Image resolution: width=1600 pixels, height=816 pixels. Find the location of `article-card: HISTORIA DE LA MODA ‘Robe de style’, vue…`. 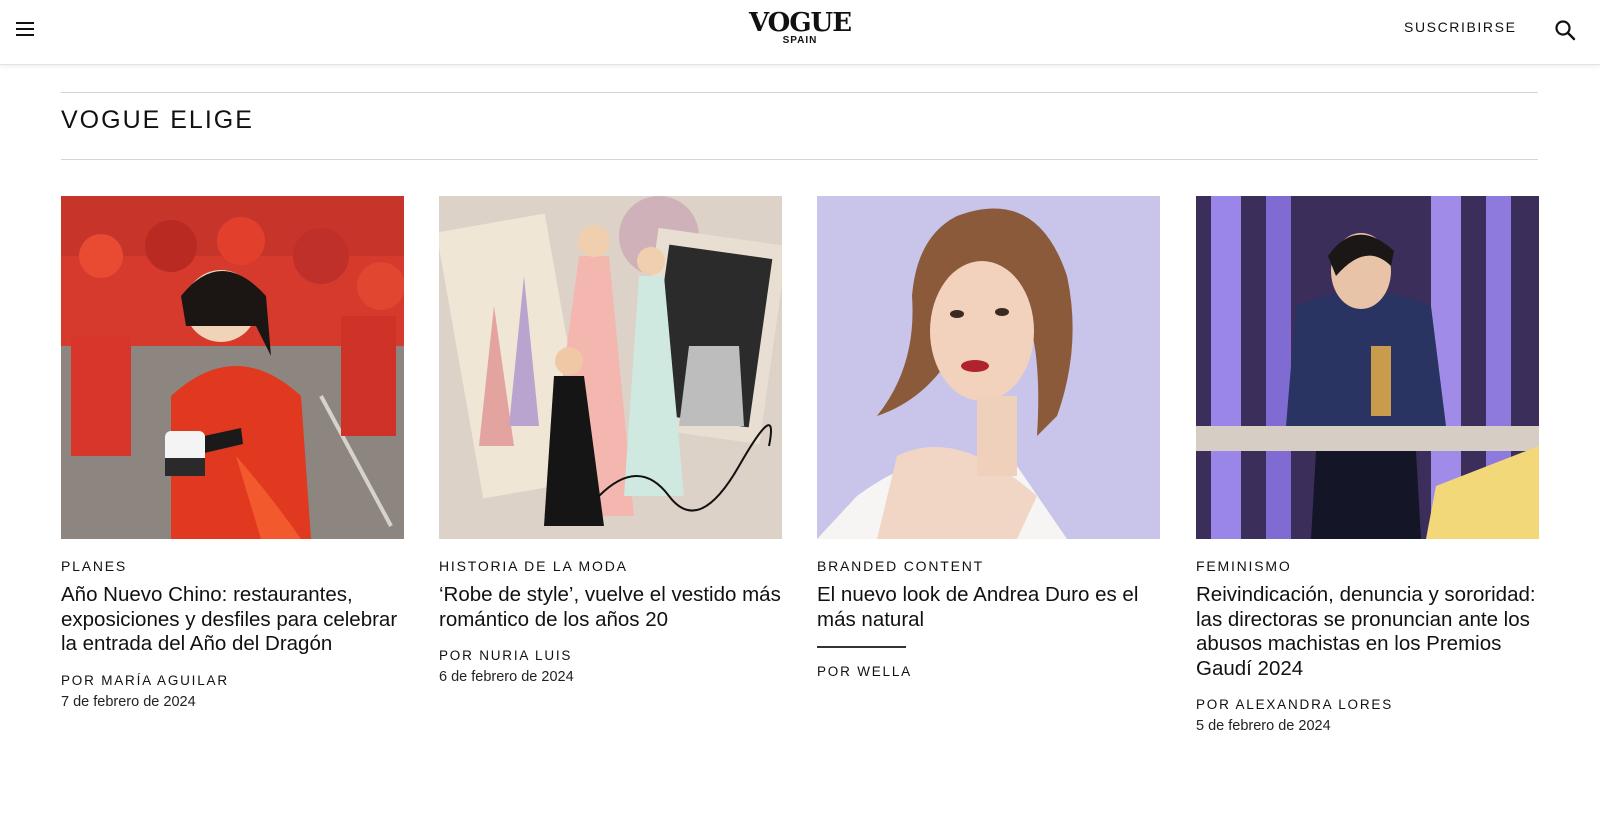

article-card: HISTORIA DE LA MODA ‘Robe de style’, vue… is located at coordinates (610, 440).